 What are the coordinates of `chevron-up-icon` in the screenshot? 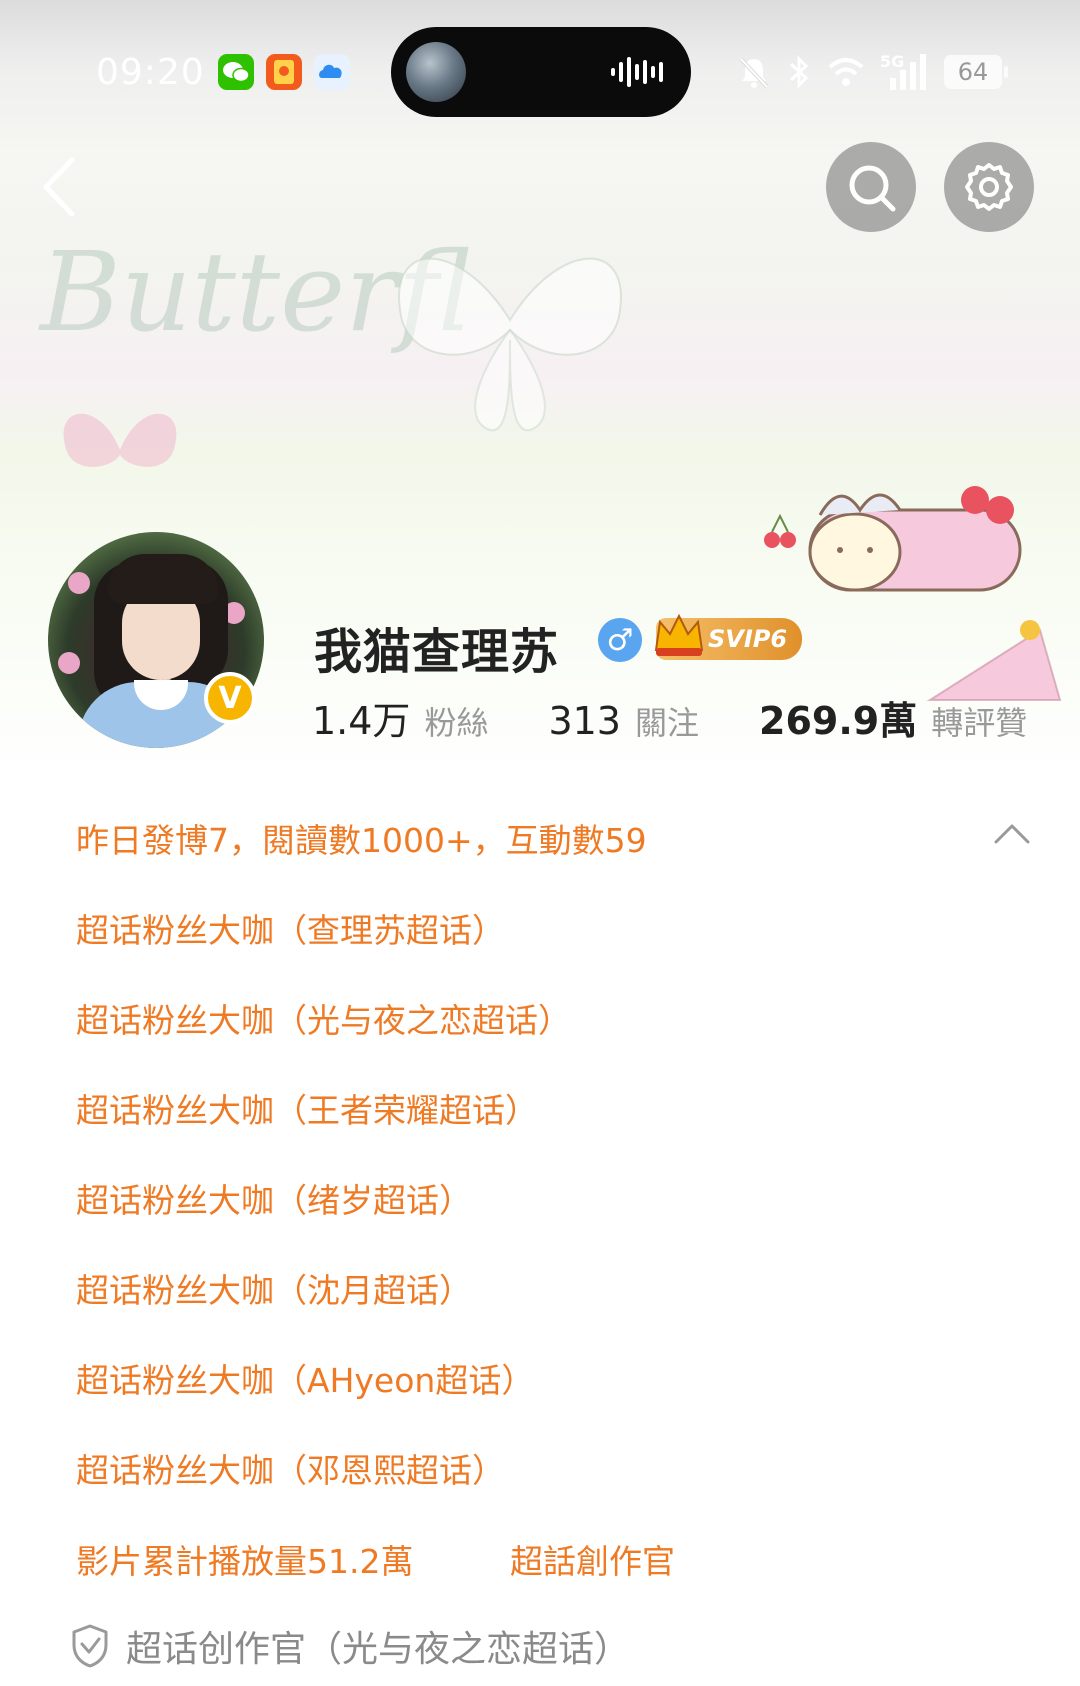 It's located at (1012, 834).